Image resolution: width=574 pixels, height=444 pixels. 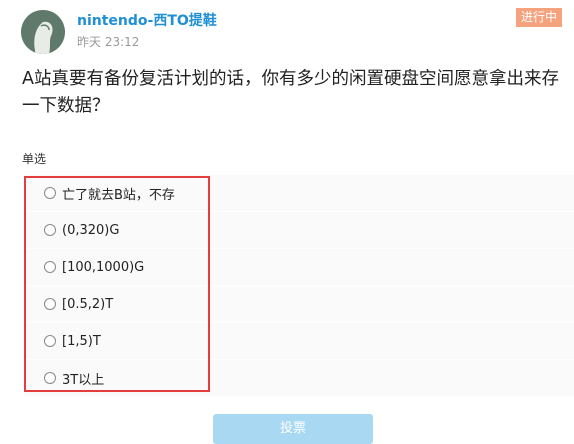 I want to click on poll-option: [100,1000)G, so click(x=299, y=267).